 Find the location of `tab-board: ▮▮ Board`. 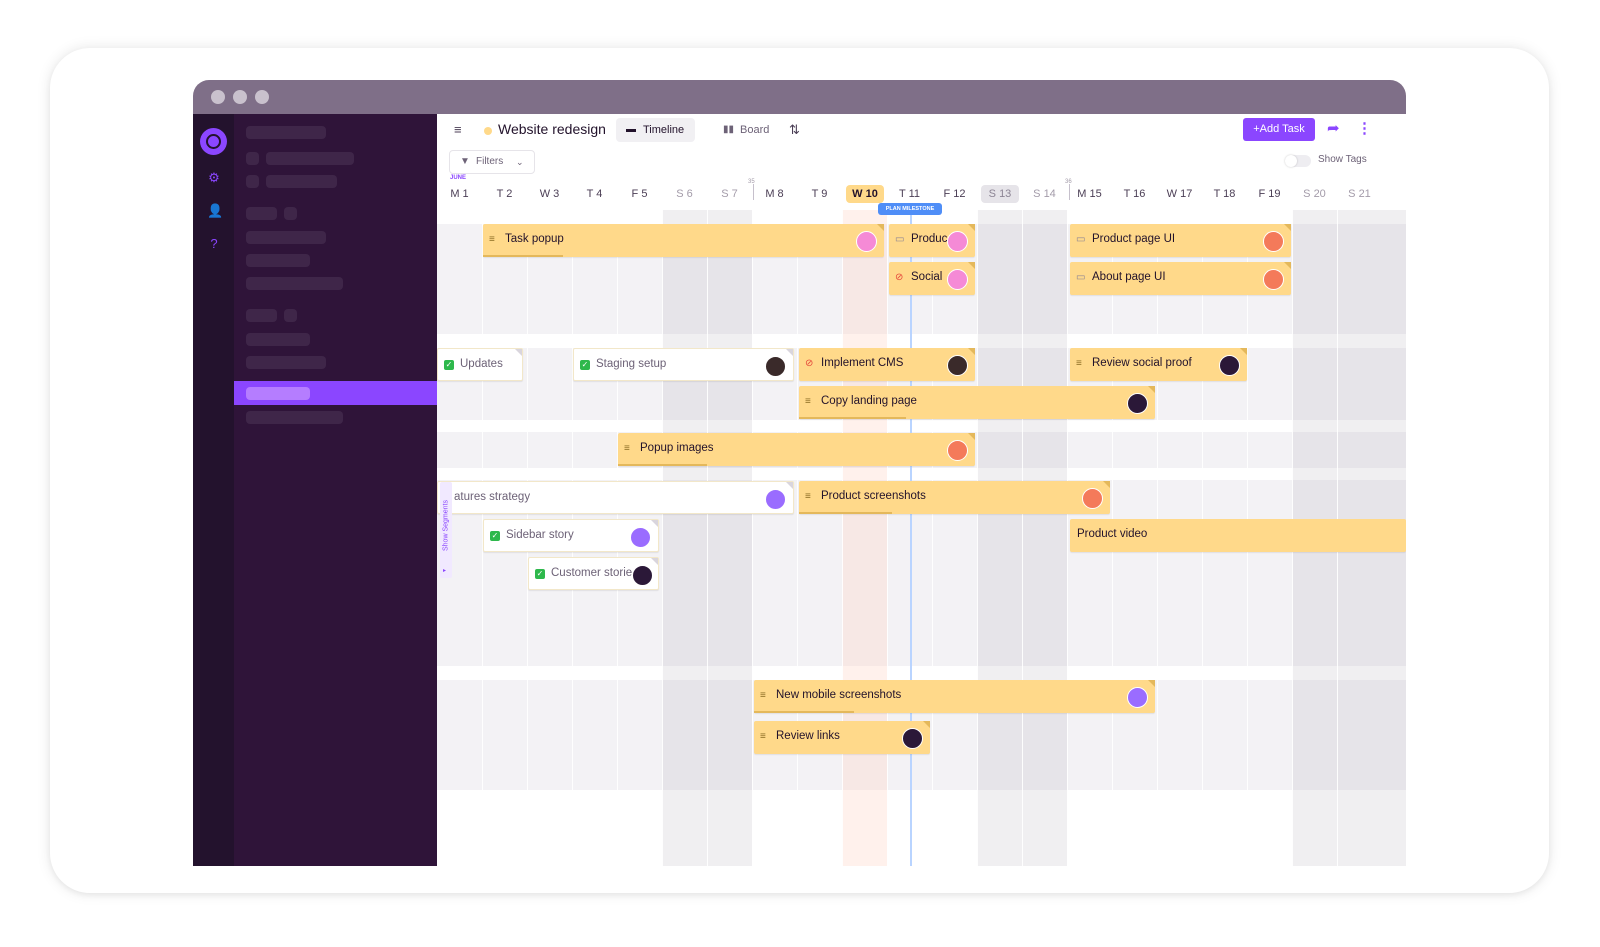

tab-board: ▮▮ Board is located at coordinates (748, 130).